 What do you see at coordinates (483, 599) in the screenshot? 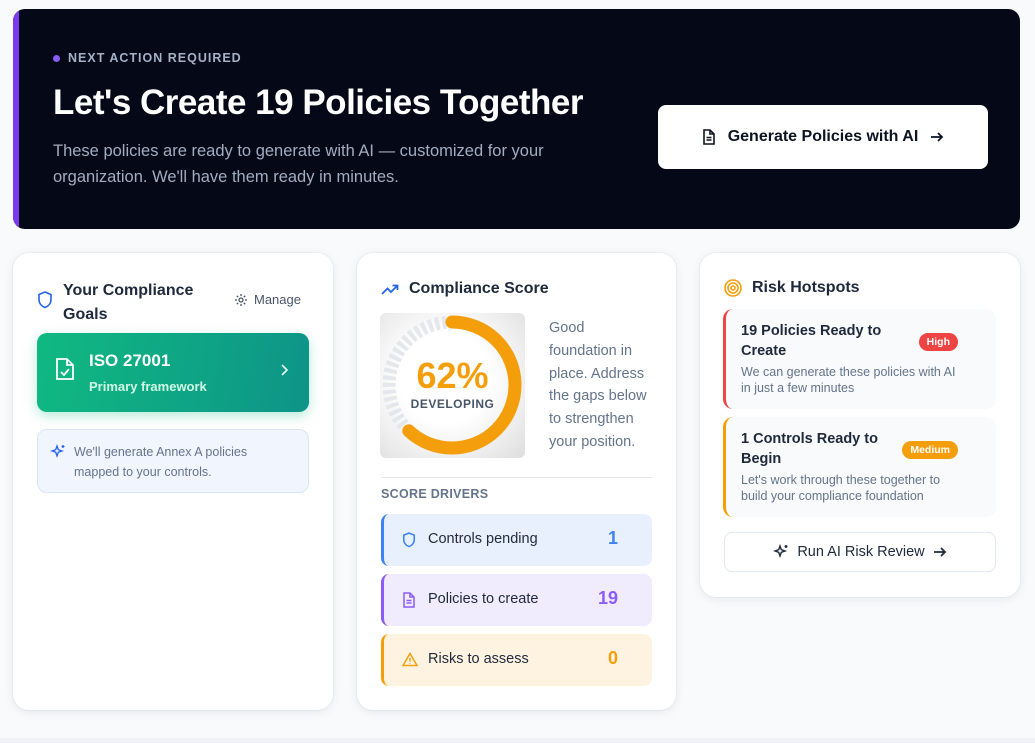
I see `driver-label: Policies to create` at bounding box center [483, 599].